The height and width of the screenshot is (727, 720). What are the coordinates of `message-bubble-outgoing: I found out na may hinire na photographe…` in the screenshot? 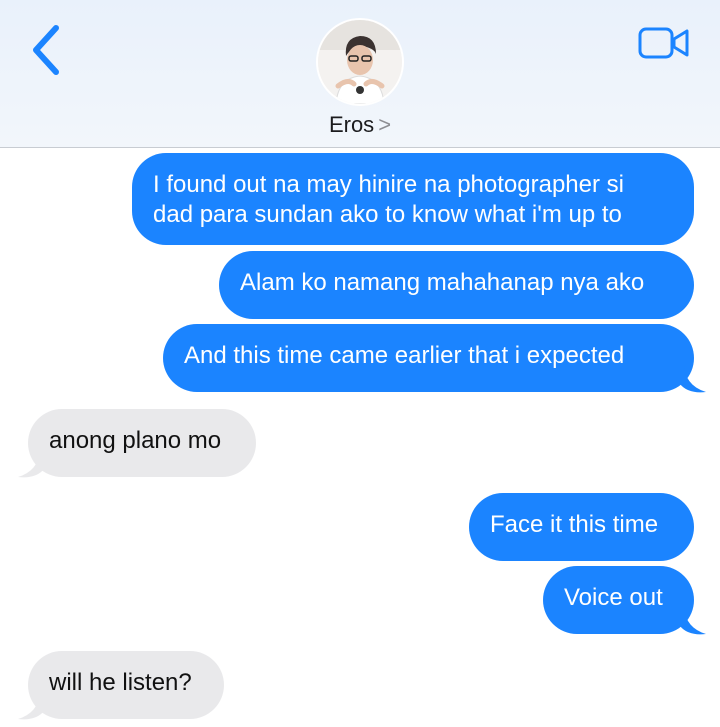 It's located at (413, 199).